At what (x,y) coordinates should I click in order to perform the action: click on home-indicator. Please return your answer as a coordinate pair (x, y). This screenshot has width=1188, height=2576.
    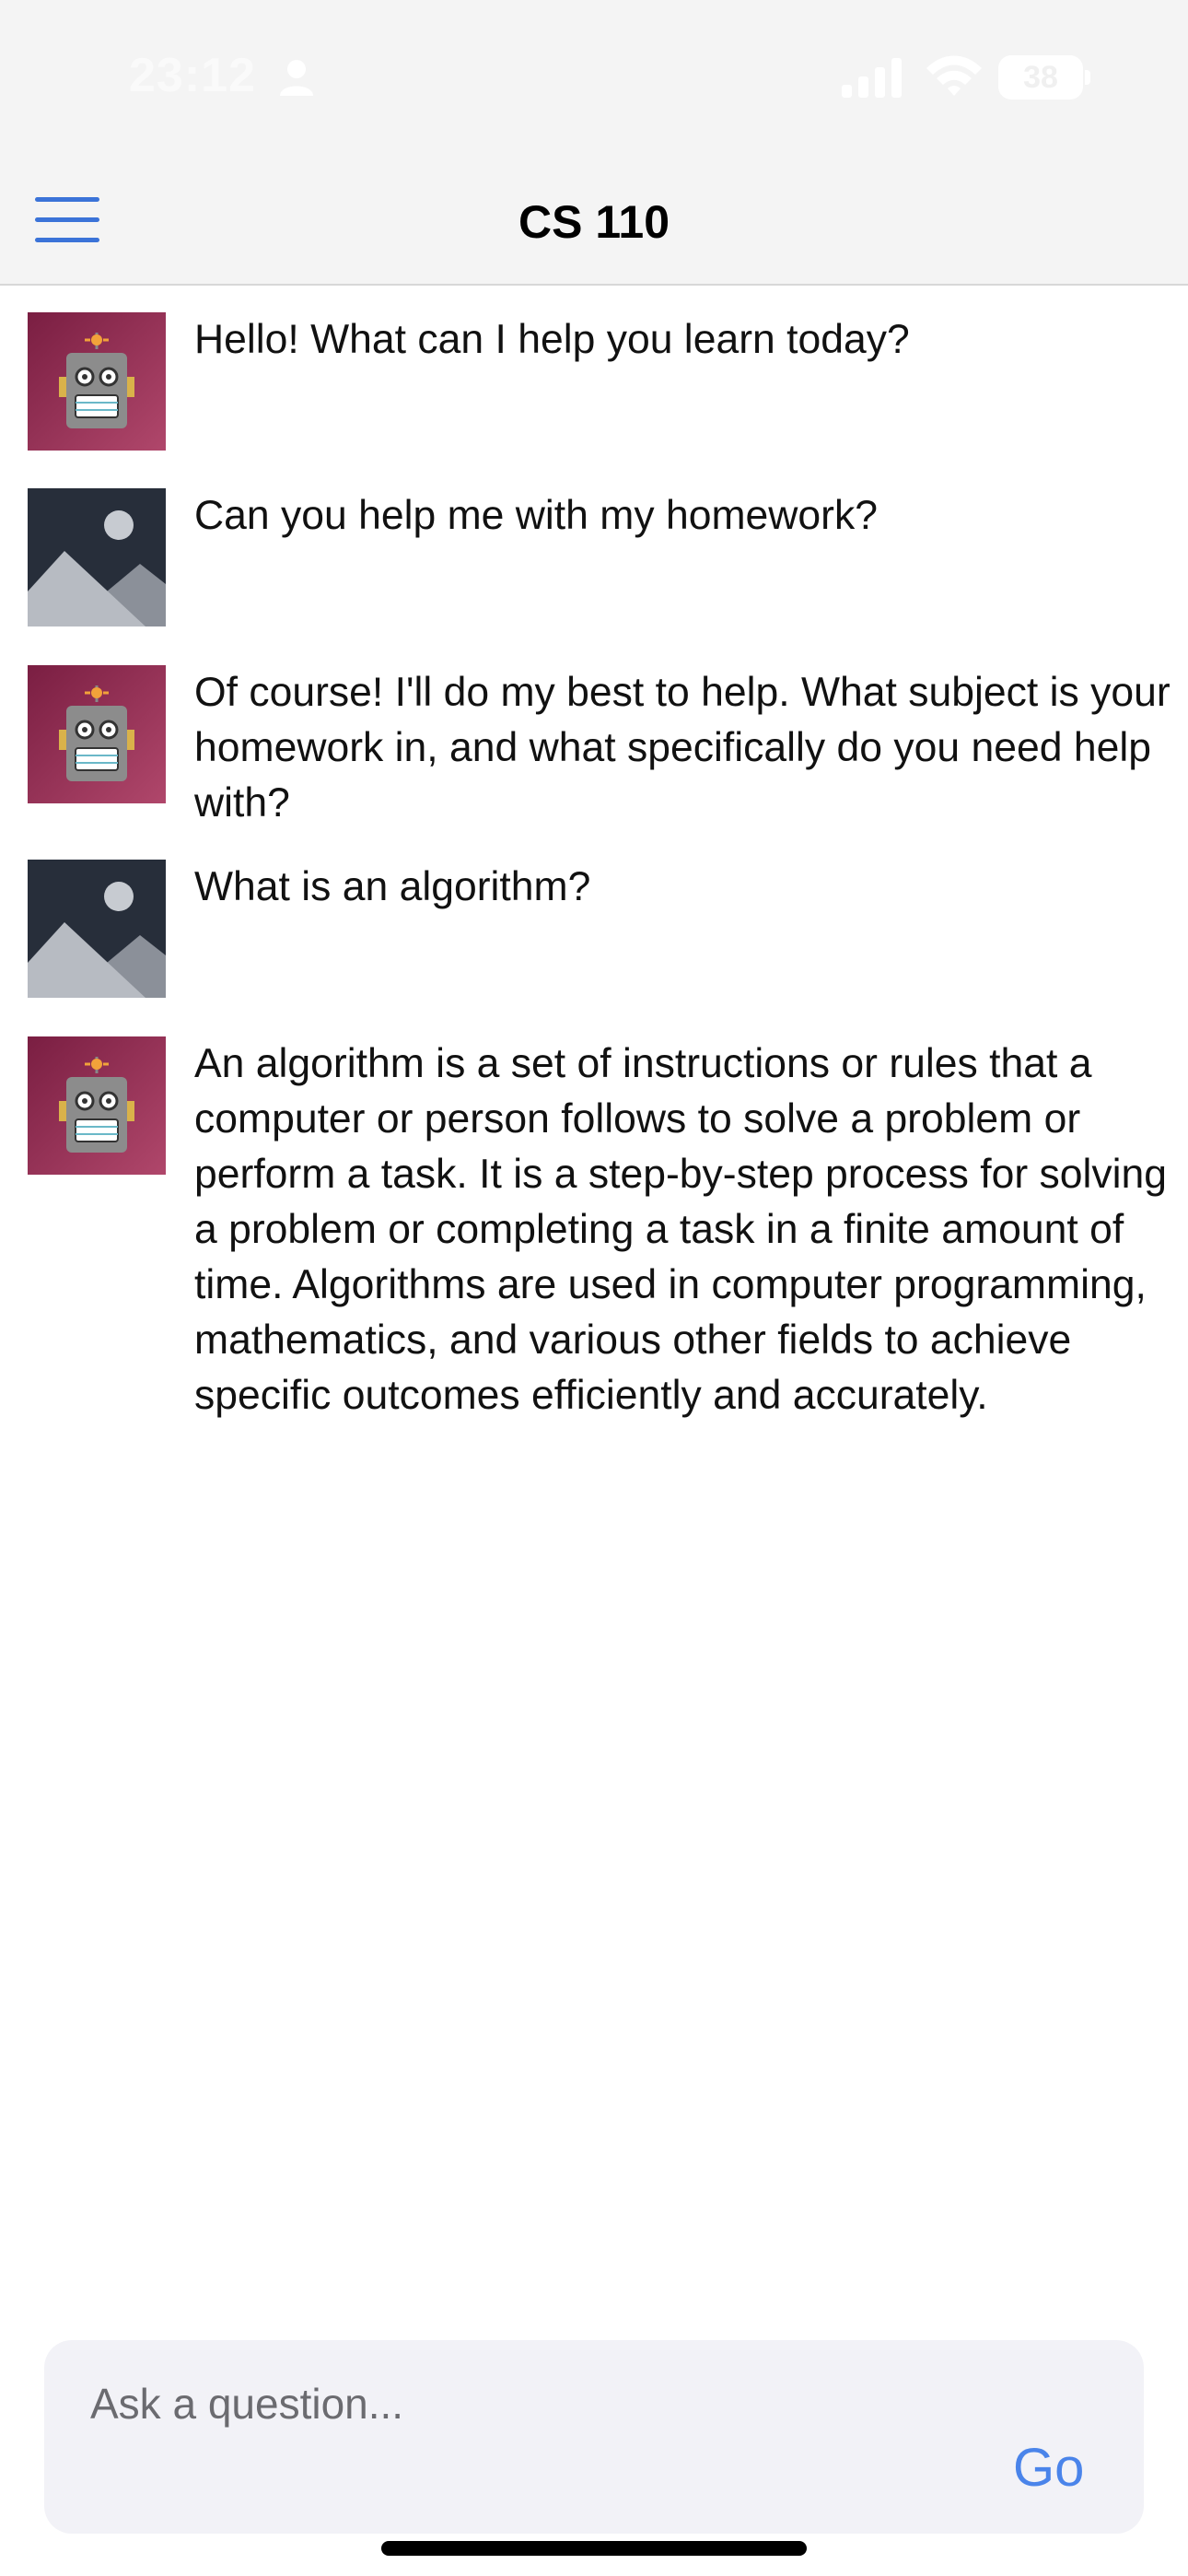
    Looking at the image, I should click on (594, 2548).